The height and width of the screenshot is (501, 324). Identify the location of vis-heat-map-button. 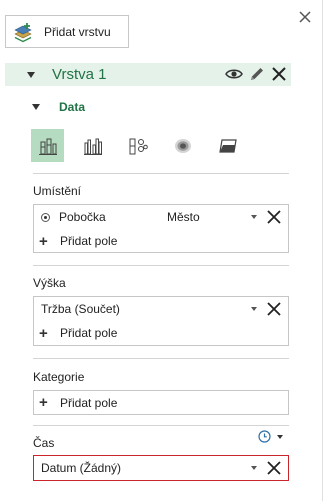
(182, 145).